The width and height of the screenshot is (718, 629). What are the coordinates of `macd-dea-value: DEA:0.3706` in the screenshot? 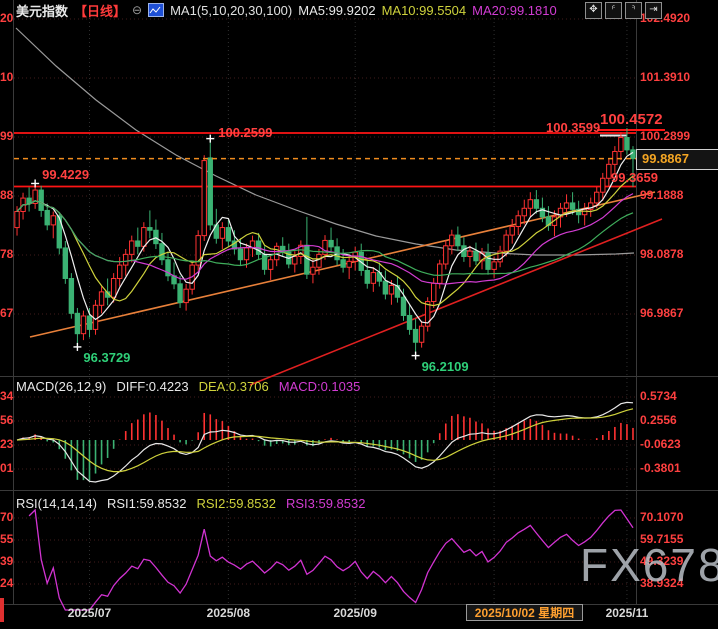 It's located at (233, 386).